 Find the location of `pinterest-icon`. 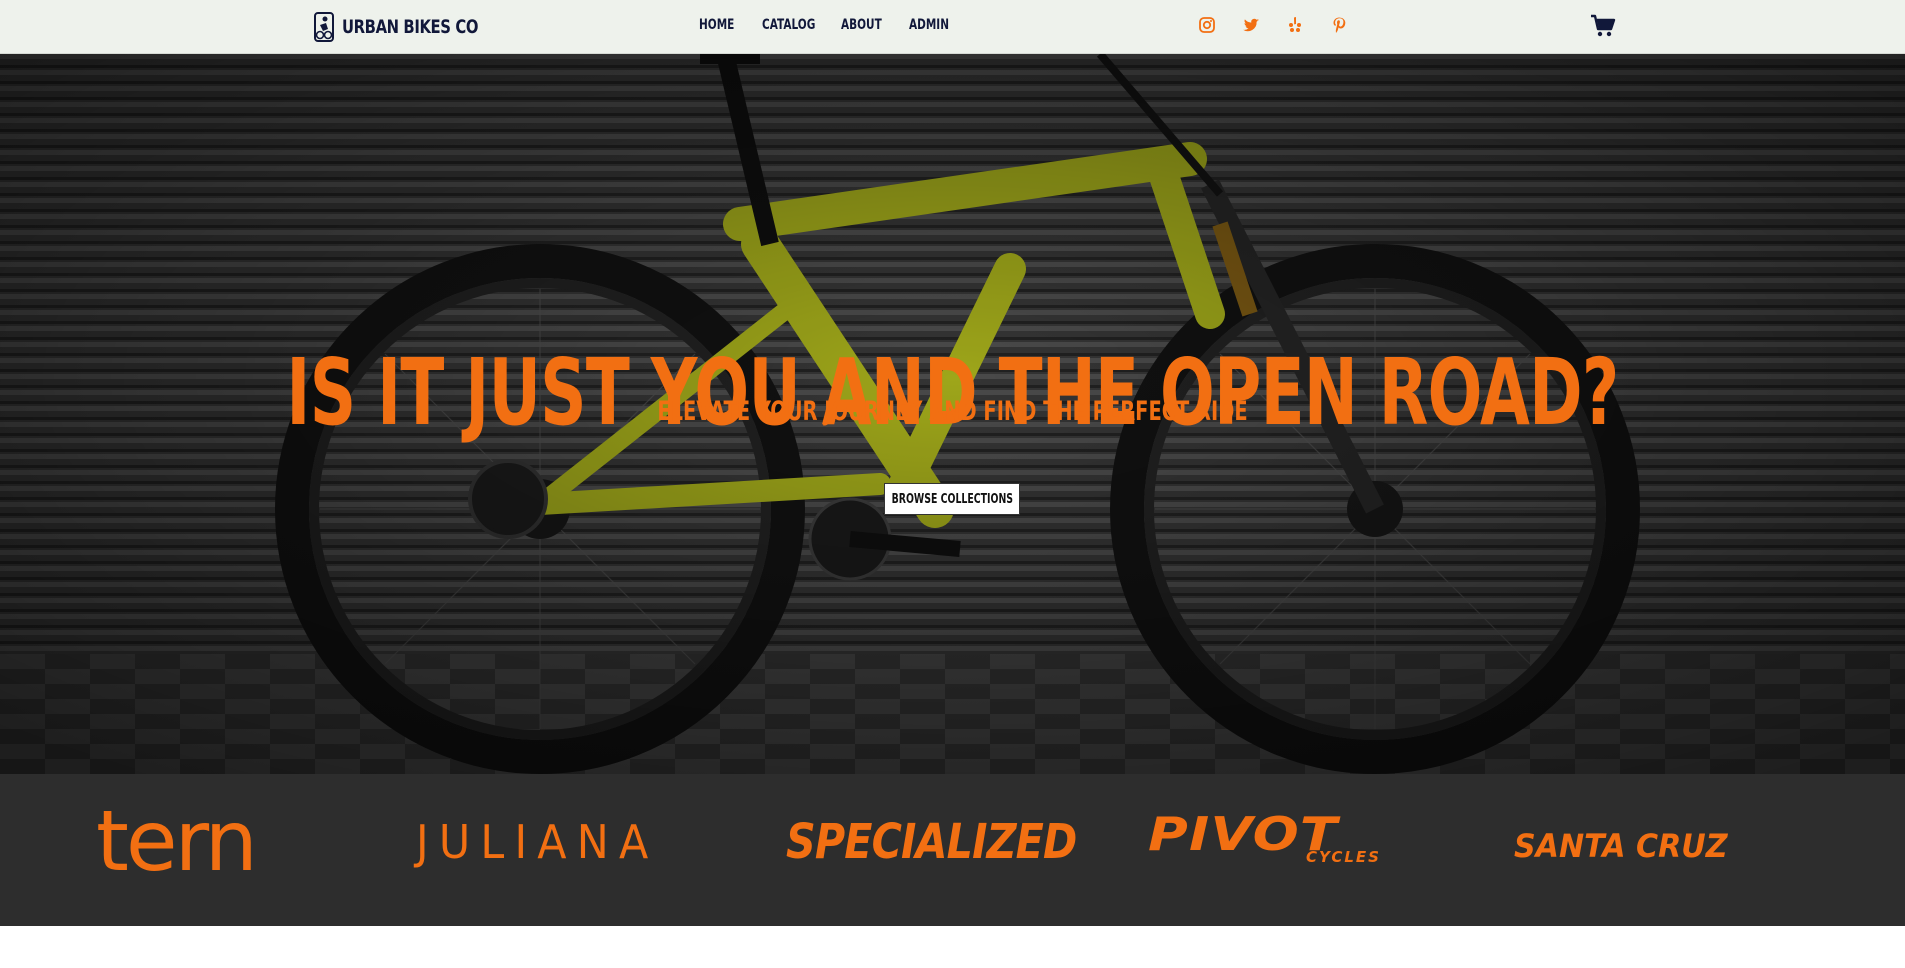

pinterest-icon is located at coordinates (1339, 25).